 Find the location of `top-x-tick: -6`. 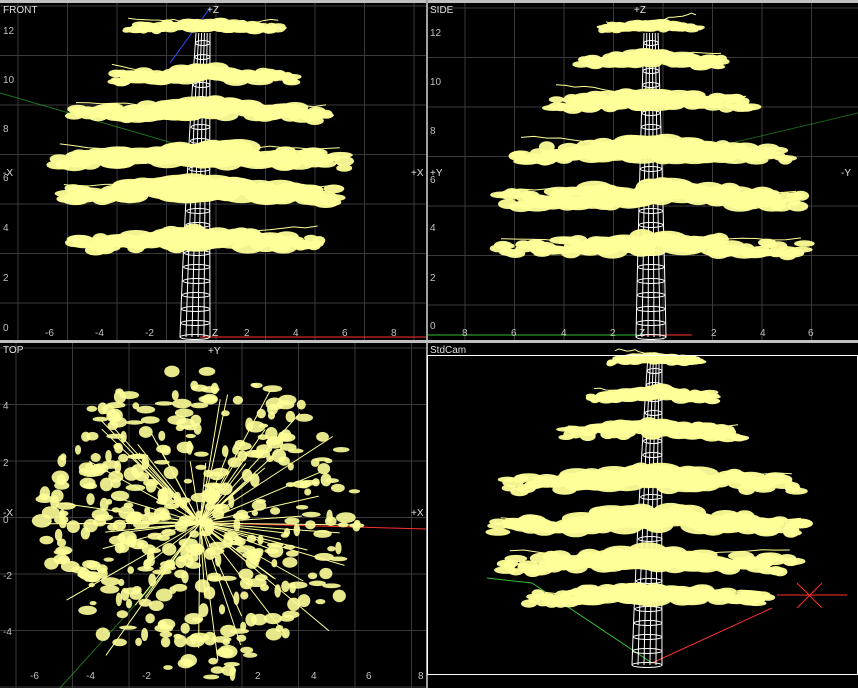

top-x-tick: -6 is located at coordinates (34, 676).